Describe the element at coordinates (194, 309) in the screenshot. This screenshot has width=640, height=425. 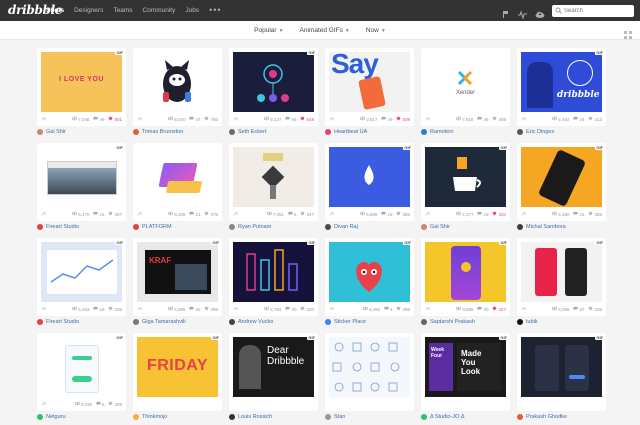
I see `comments-count: 22` at that location.